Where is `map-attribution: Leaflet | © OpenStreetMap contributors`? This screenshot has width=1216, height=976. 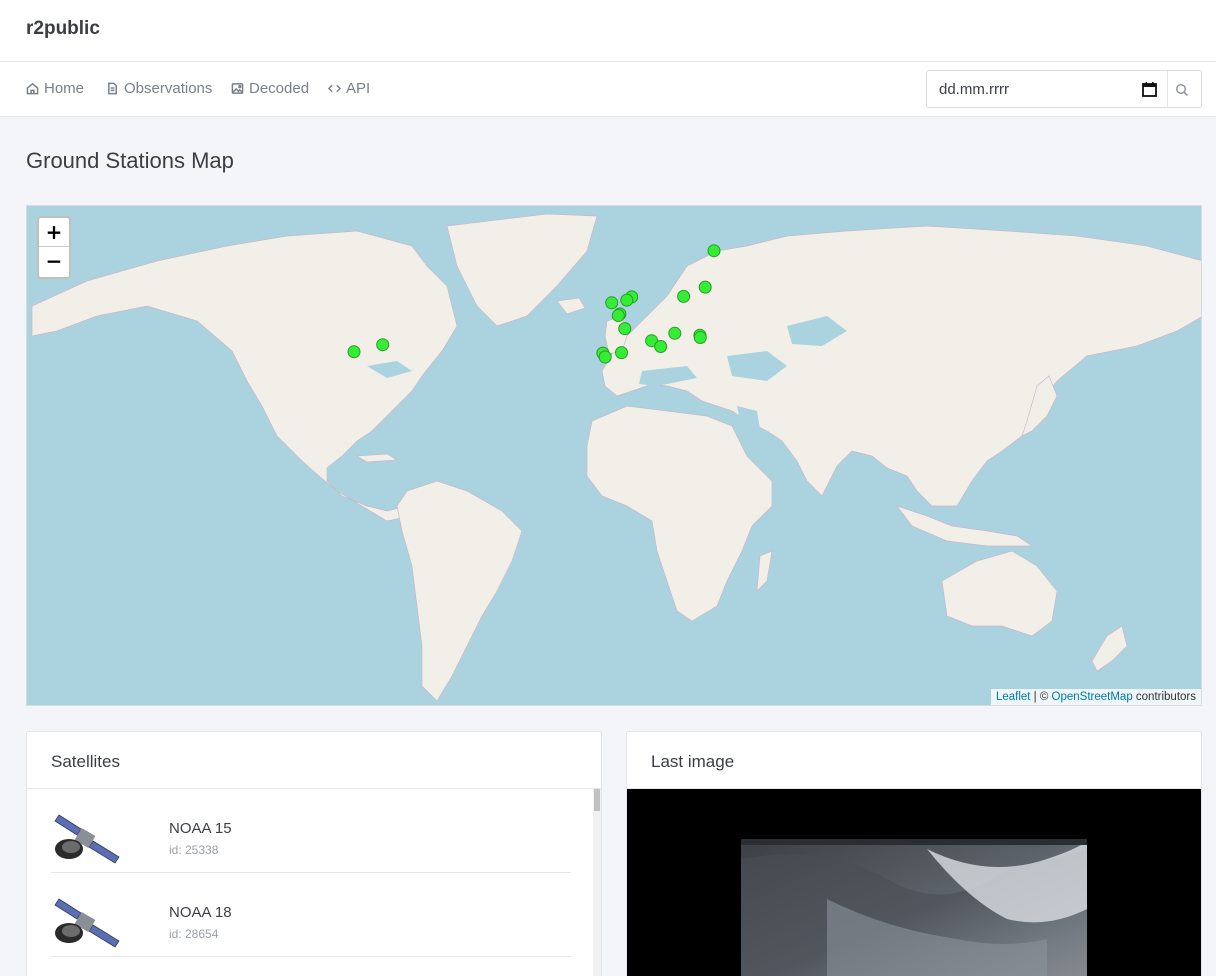 map-attribution: Leaflet | © OpenStreetMap contributors is located at coordinates (1095, 697).